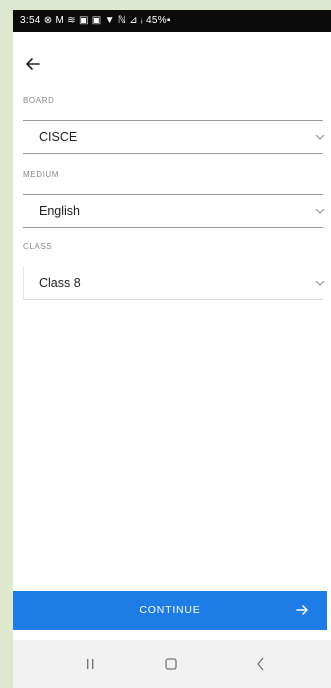 The image size is (331, 688). I want to click on board-dropdown: CISCE, so click(177, 137).